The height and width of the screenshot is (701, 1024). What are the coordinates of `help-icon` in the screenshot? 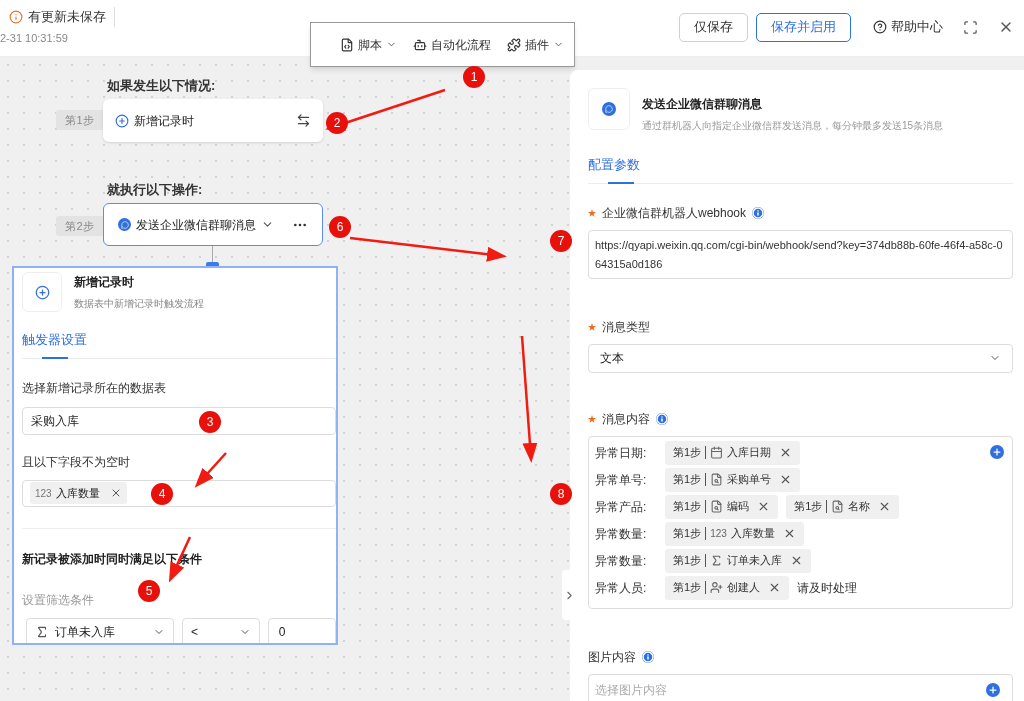 It's located at (880, 27).